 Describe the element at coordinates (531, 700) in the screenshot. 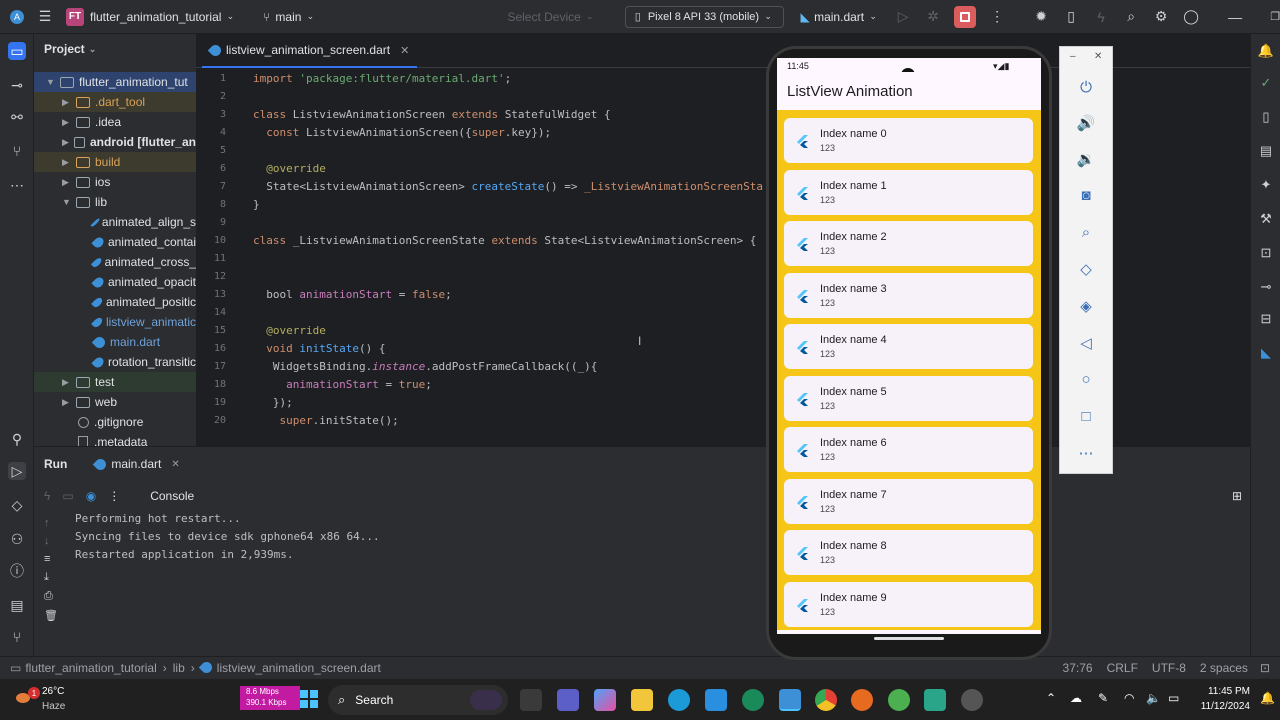

I see `task-view-icon` at that location.